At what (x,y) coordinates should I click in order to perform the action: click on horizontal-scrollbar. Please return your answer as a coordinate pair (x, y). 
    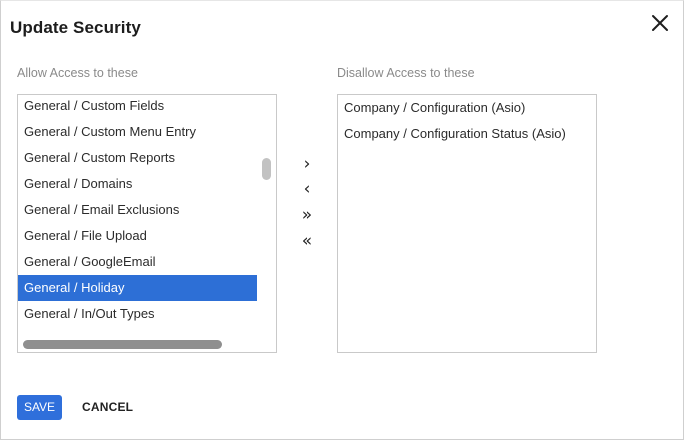
    Looking at the image, I should click on (147, 344).